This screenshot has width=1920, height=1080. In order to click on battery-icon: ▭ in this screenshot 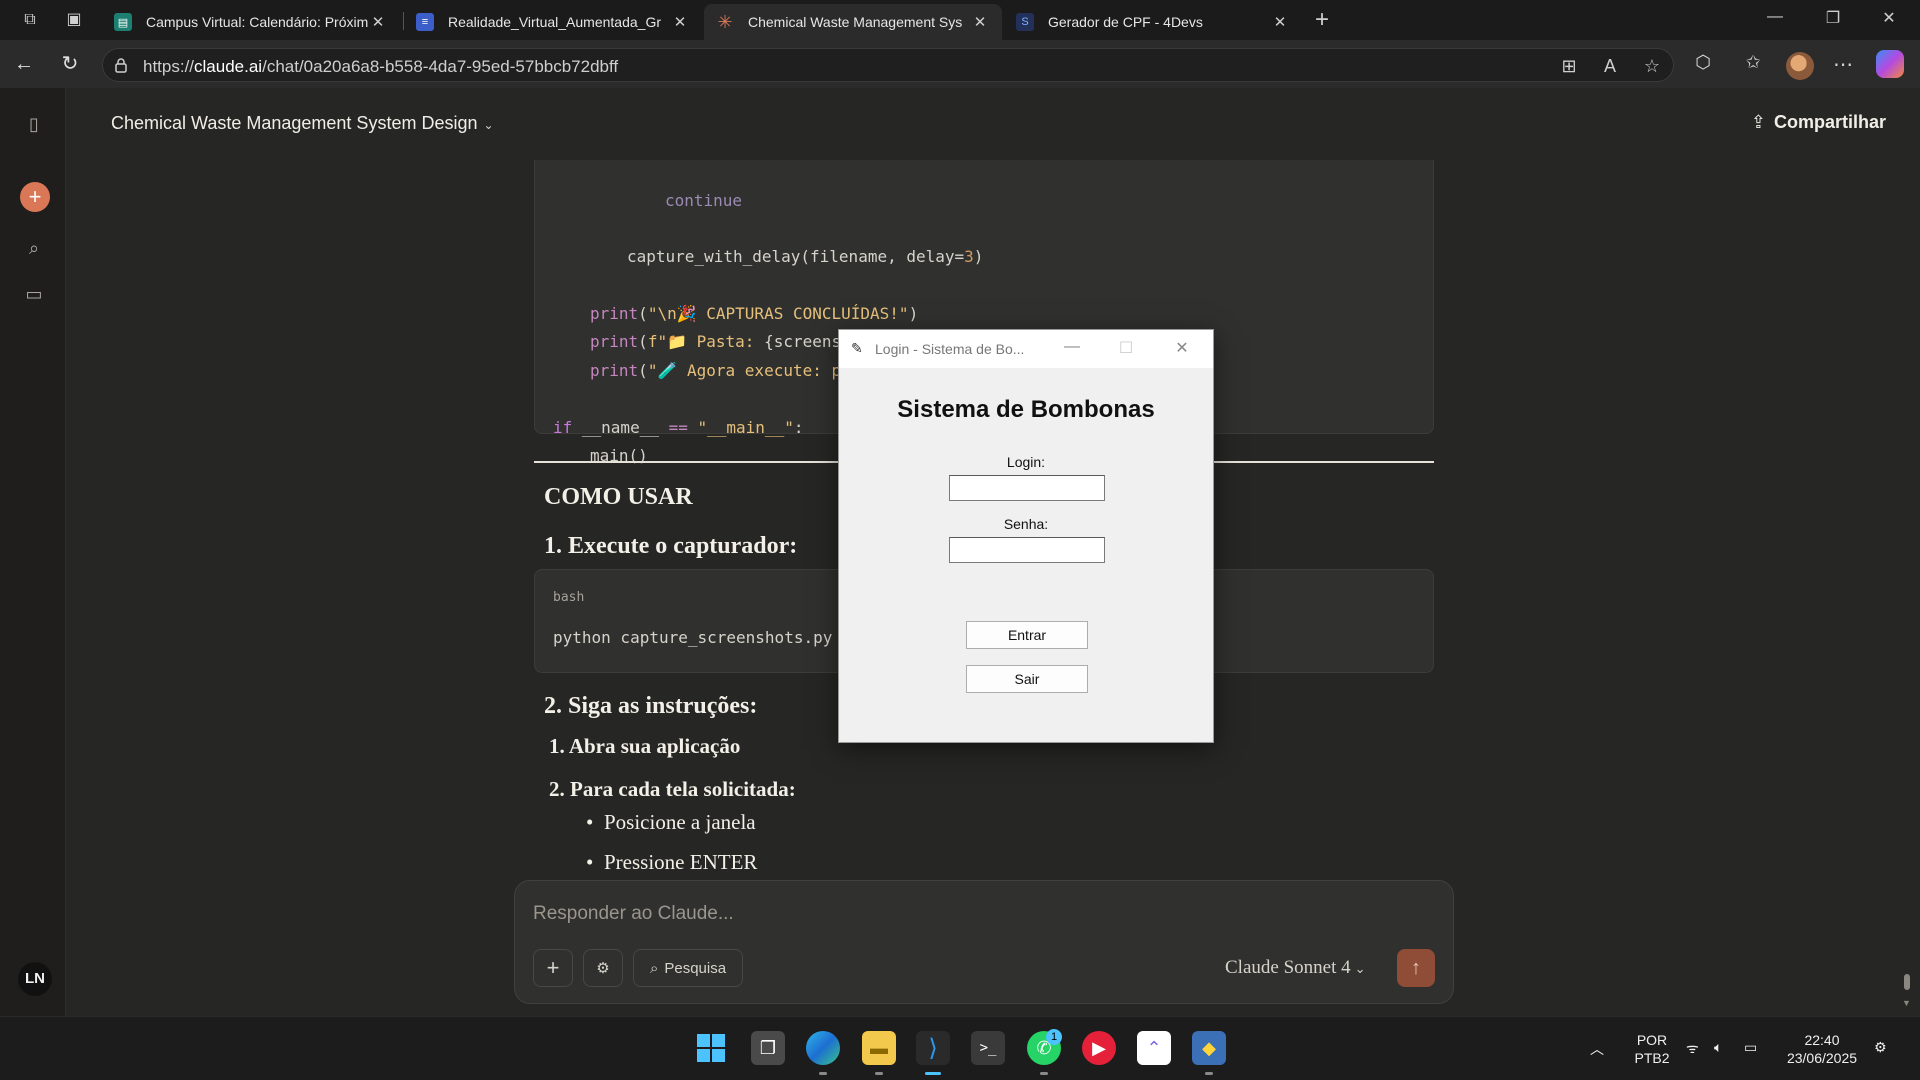, I will do `click(1750, 1047)`.